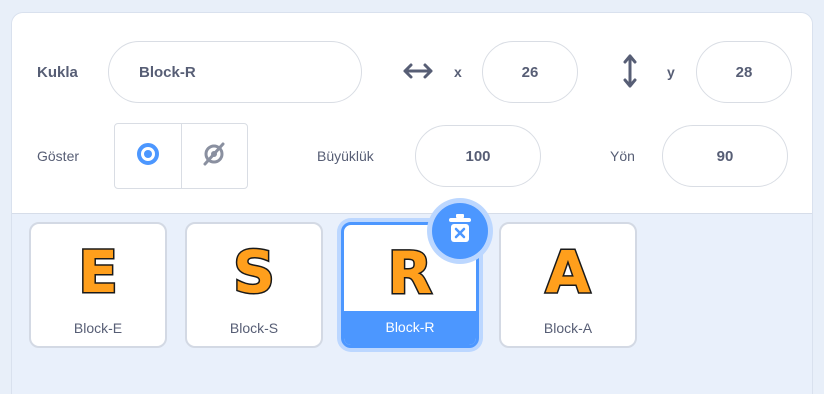 The height and width of the screenshot is (394, 824). I want to click on direction-label: Yön, so click(622, 156).